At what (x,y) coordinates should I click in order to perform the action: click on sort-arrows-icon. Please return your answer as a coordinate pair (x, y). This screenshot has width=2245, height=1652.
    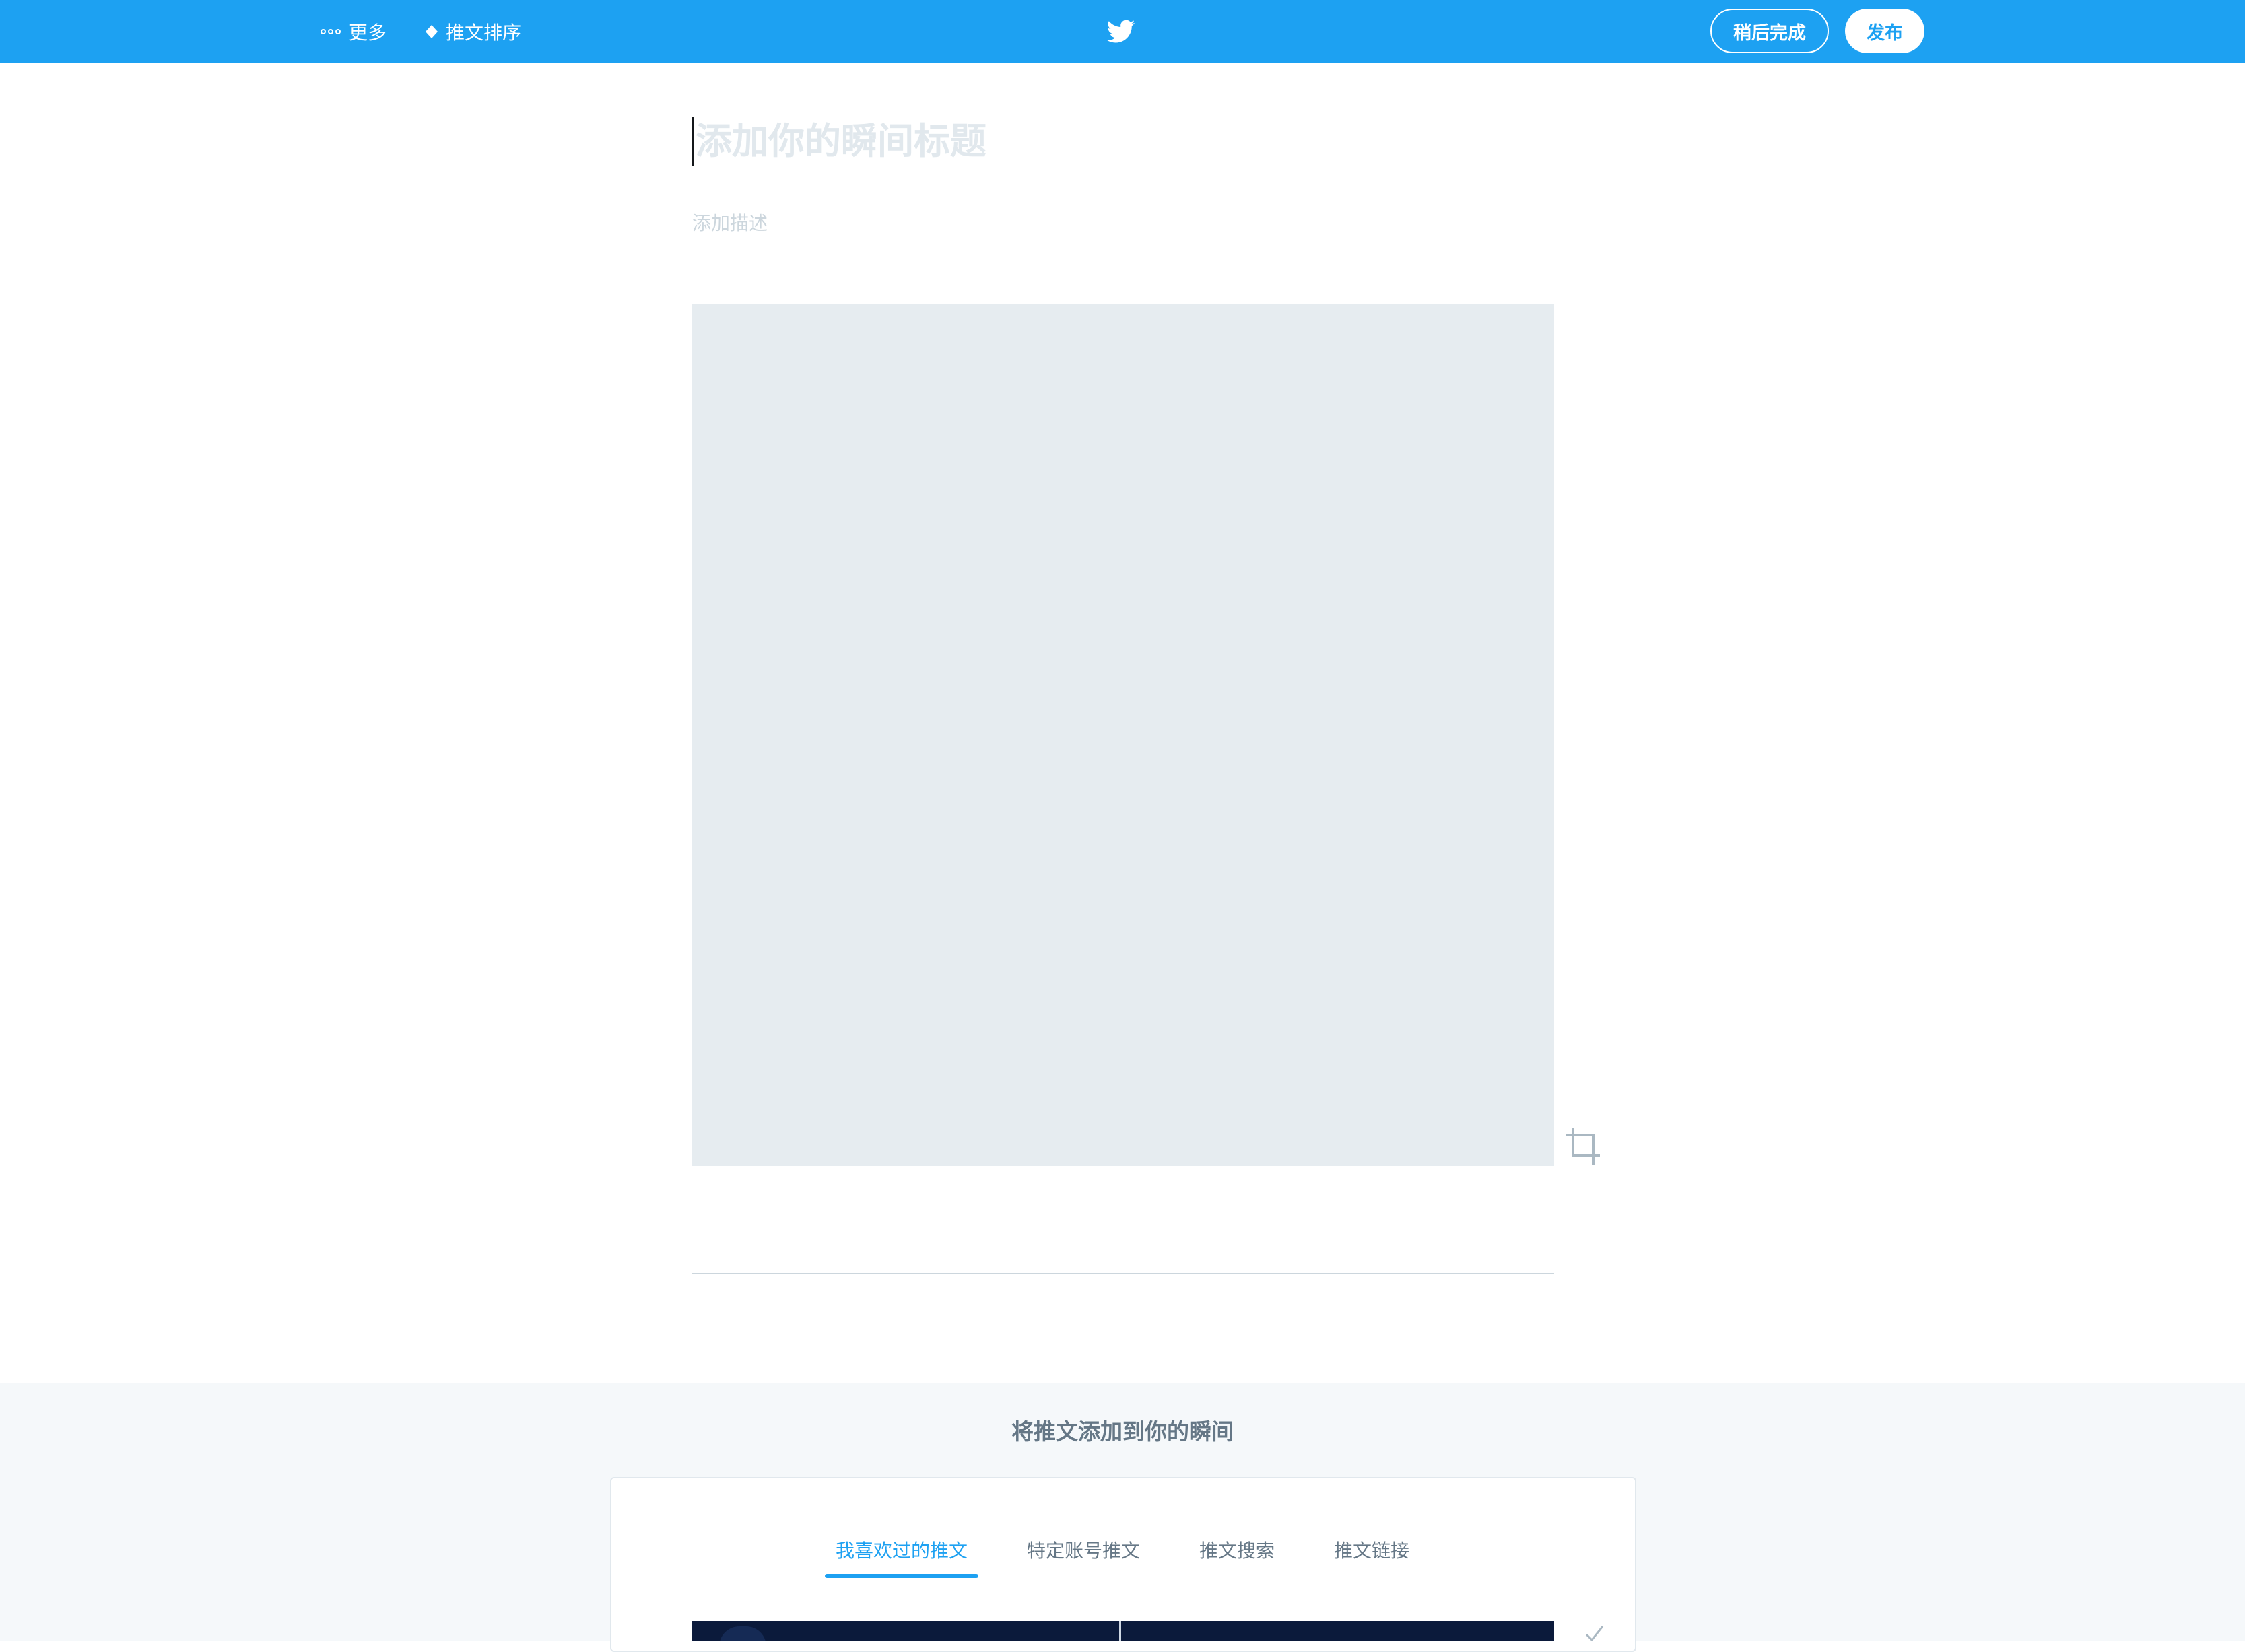
    Looking at the image, I should click on (432, 32).